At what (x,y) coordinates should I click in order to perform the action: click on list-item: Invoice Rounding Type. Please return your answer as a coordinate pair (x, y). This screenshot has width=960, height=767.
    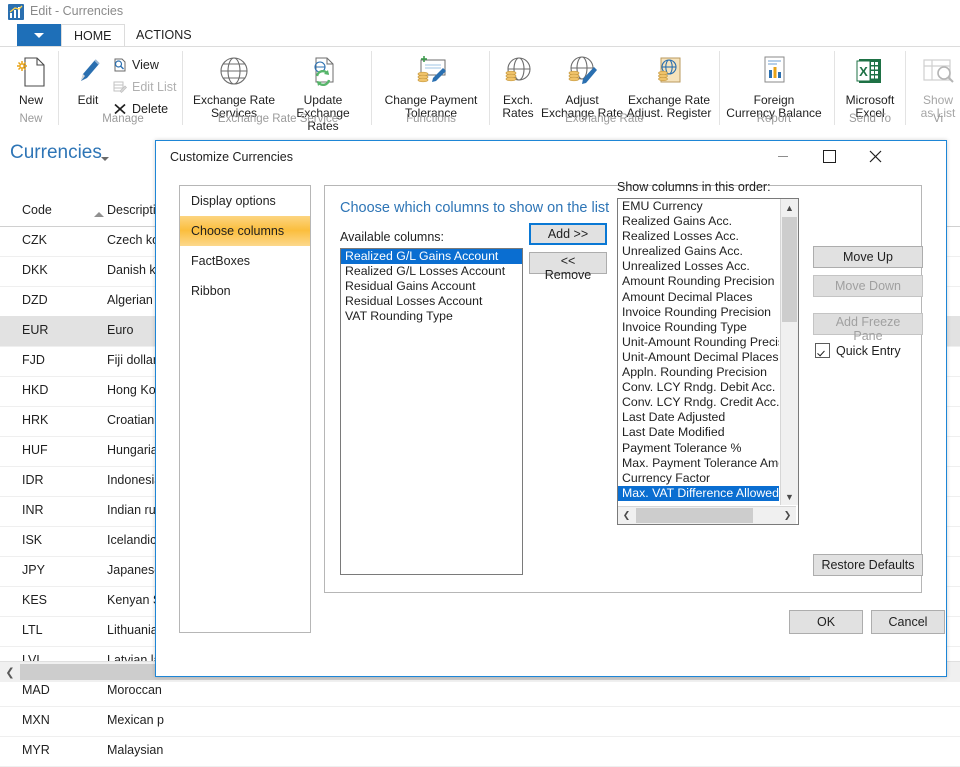
    Looking at the image, I should click on (698, 327).